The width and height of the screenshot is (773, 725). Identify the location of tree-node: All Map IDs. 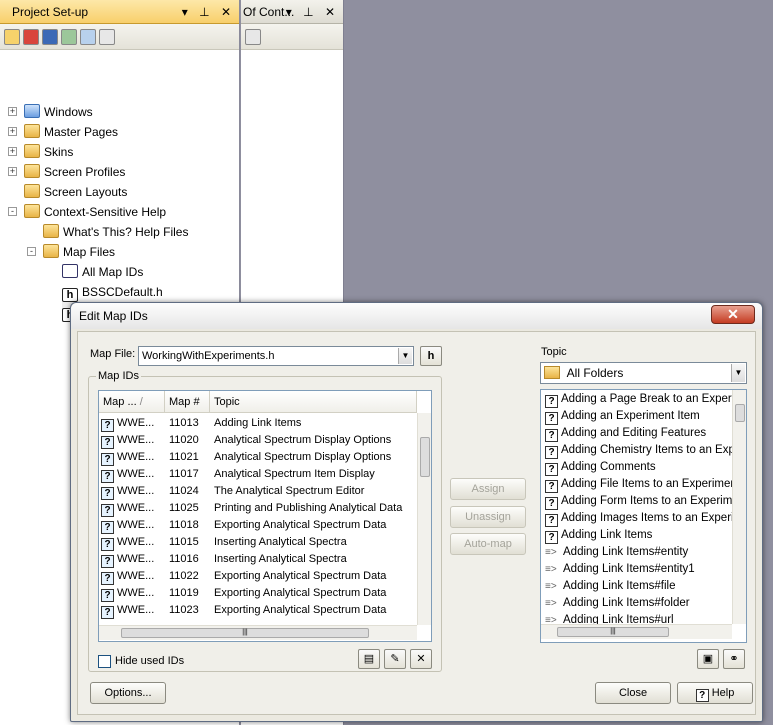
(102, 272).